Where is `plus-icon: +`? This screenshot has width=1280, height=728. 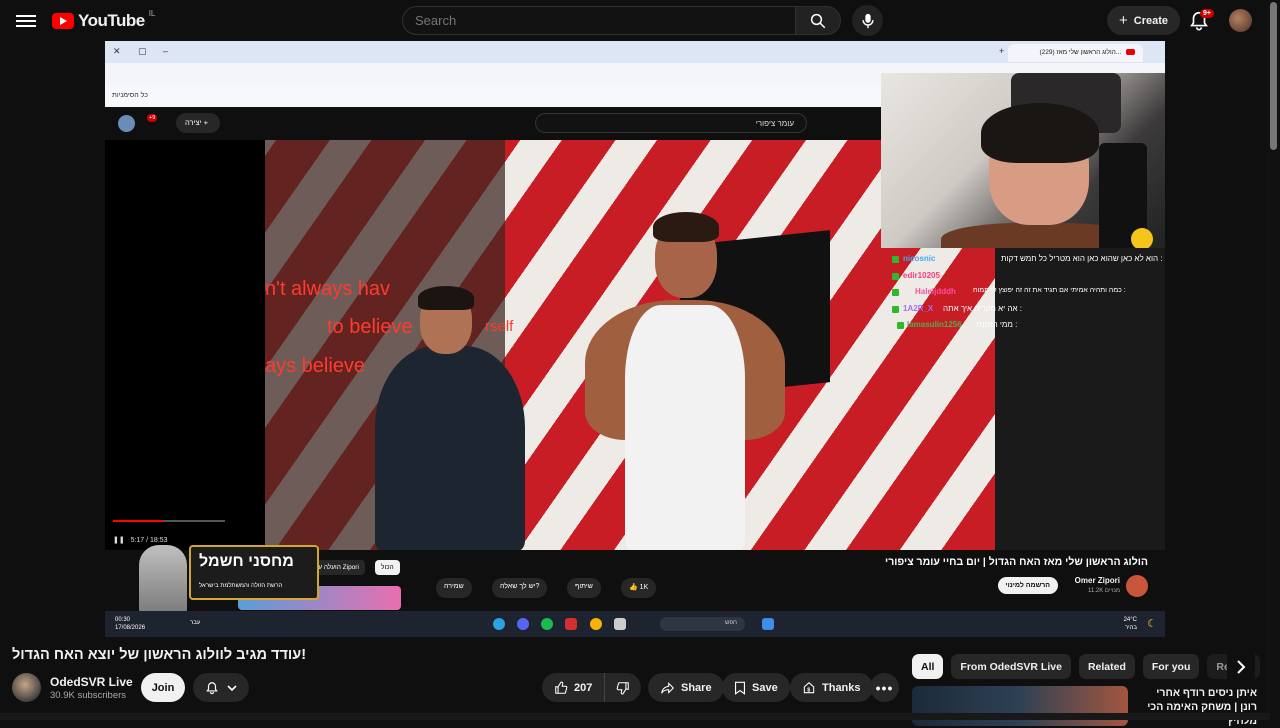 plus-icon: + is located at coordinates (1123, 20).